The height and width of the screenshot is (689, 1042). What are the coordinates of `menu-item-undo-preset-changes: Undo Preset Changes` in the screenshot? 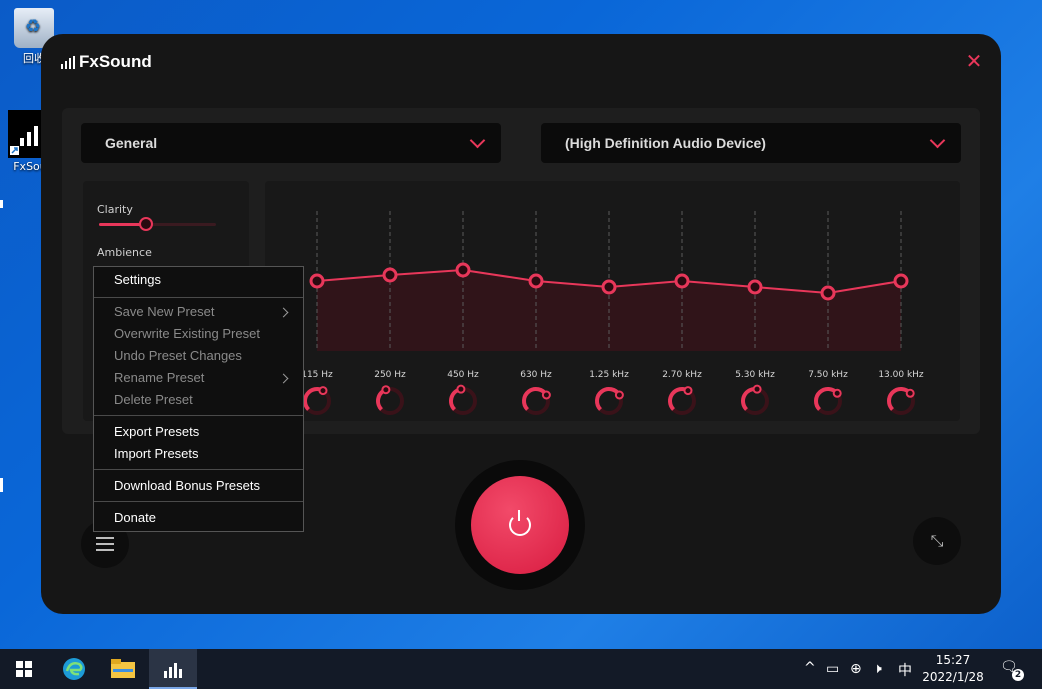 It's located at (178, 356).